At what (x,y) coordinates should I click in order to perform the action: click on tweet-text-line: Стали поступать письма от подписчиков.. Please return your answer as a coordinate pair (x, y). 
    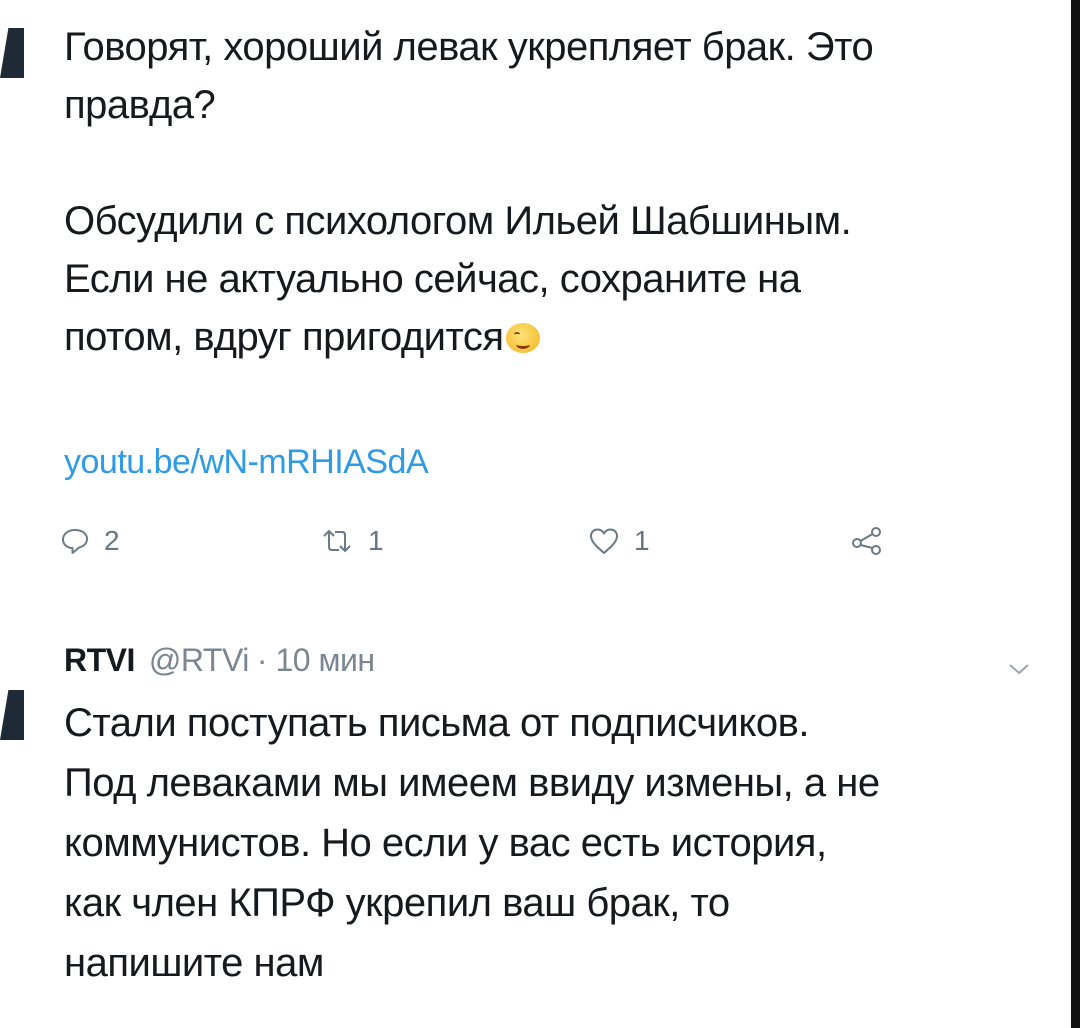
    Looking at the image, I should click on (436, 723).